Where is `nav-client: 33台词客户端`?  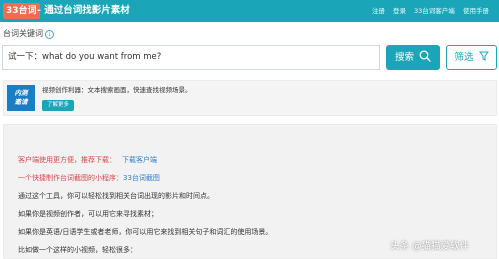 nav-client: 33台词客户端 is located at coordinates (434, 11).